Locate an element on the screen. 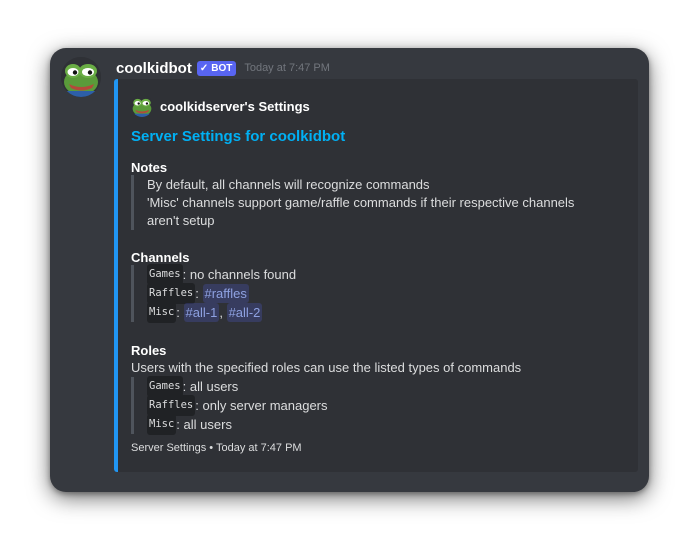 This screenshot has height=540, width=698. message-timestamp: Today at 7:47 PM is located at coordinates (287, 68).